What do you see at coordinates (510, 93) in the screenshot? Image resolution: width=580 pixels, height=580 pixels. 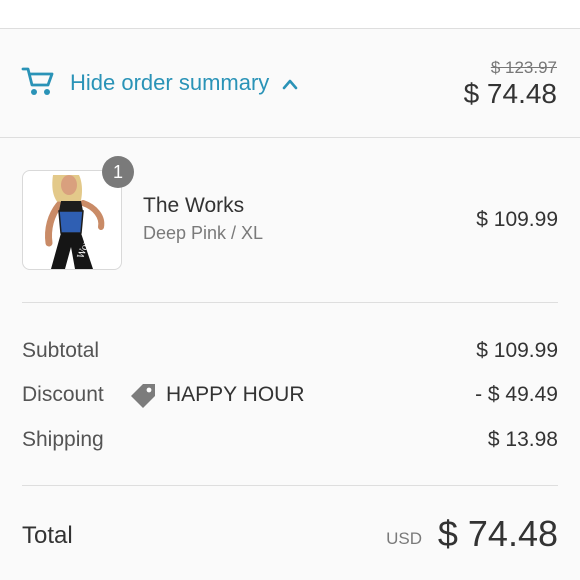 I see `header-total-price: $ 74.48` at bounding box center [510, 93].